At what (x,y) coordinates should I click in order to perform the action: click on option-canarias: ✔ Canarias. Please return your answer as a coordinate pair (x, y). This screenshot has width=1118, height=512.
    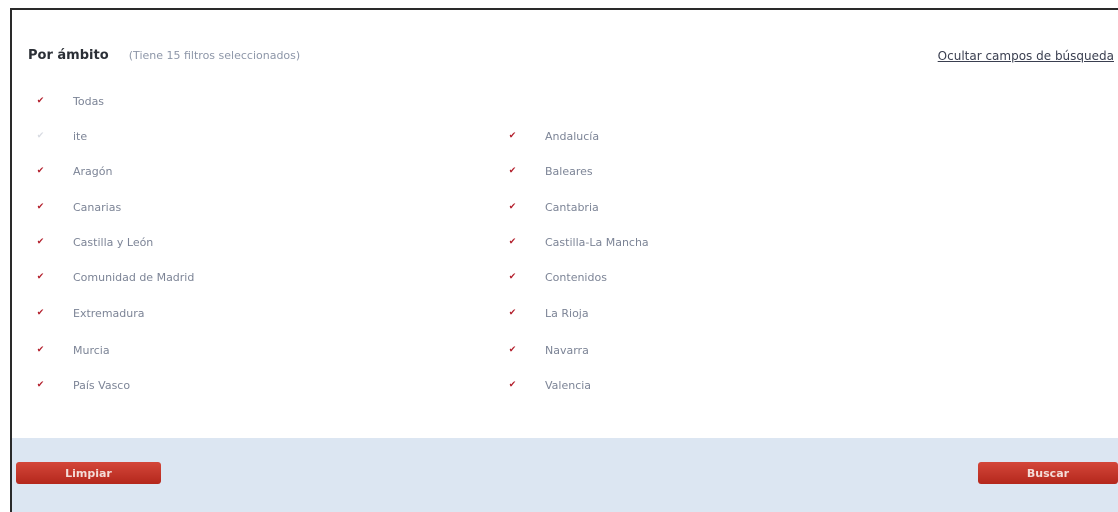
    Looking at the image, I should click on (78, 207).